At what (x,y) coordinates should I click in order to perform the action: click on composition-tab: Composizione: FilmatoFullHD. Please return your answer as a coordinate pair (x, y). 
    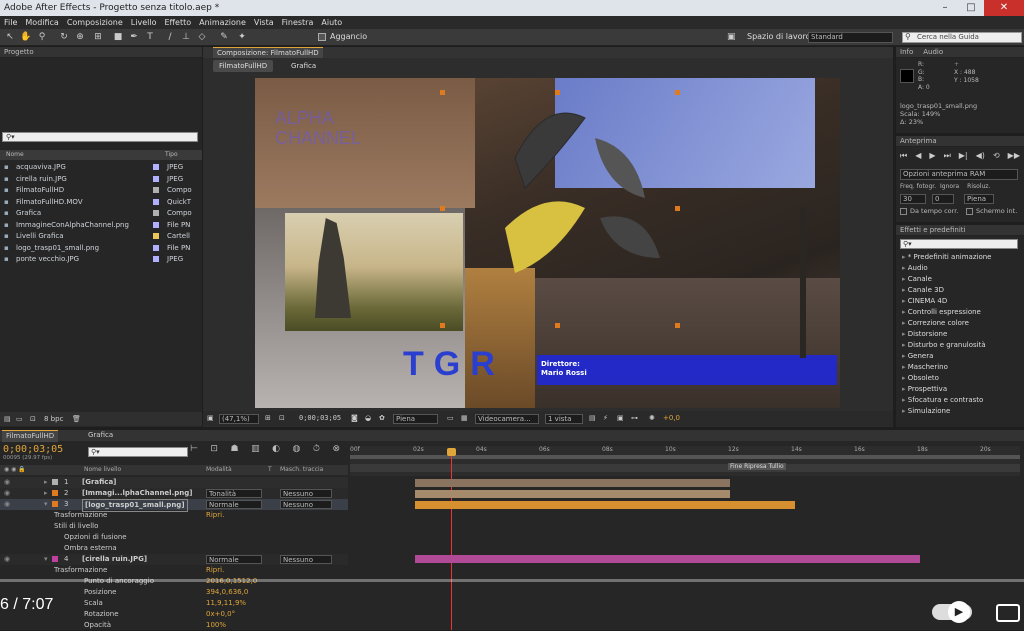
    Looking at the image, I should click on (268, 52).